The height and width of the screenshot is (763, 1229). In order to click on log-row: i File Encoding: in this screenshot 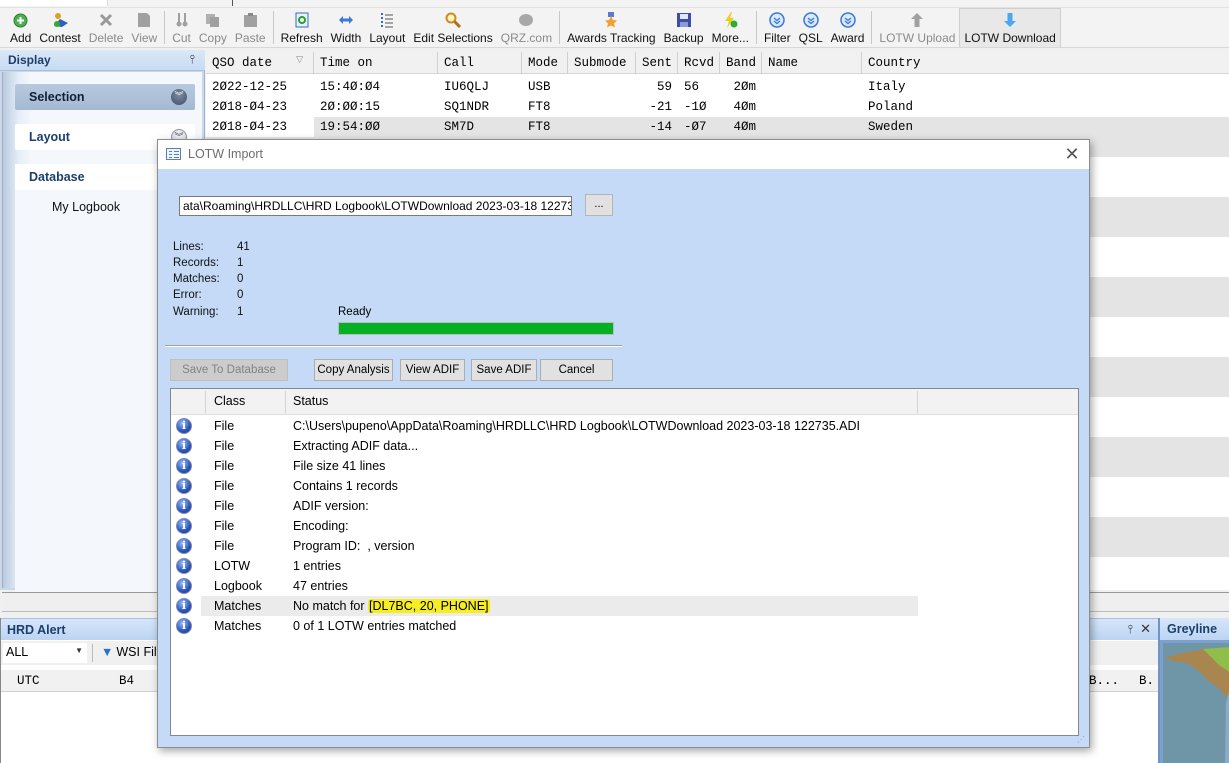, I will do `click(624, 526)`.